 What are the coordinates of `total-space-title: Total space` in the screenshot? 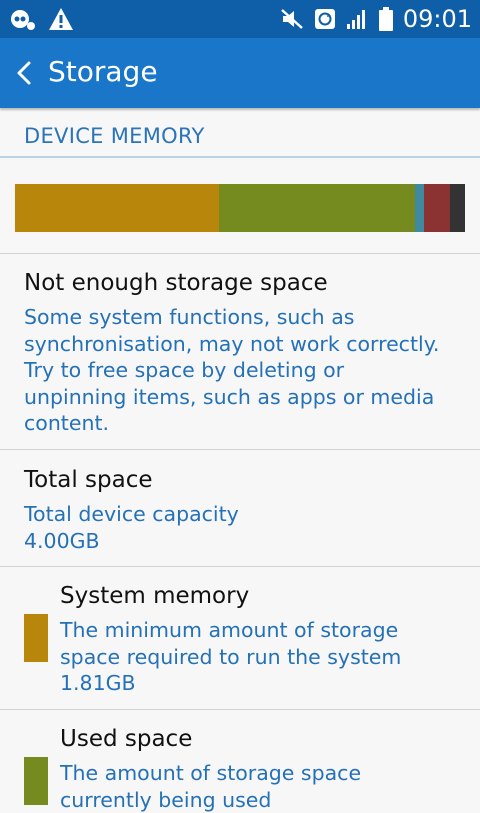 It's located at (88, 480).